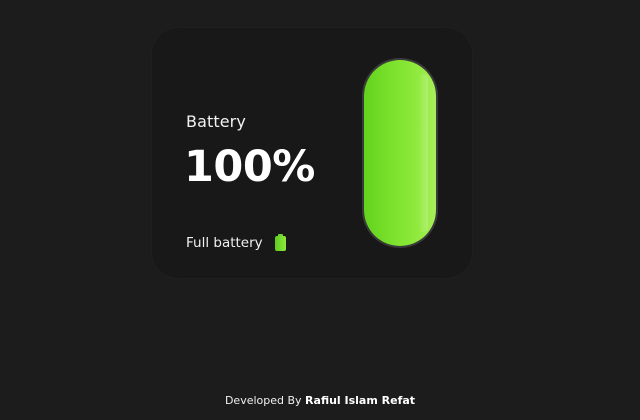 The height and width of the screenshot is (420, 640). I want to click on battery-level-fill, so click(400, 153).